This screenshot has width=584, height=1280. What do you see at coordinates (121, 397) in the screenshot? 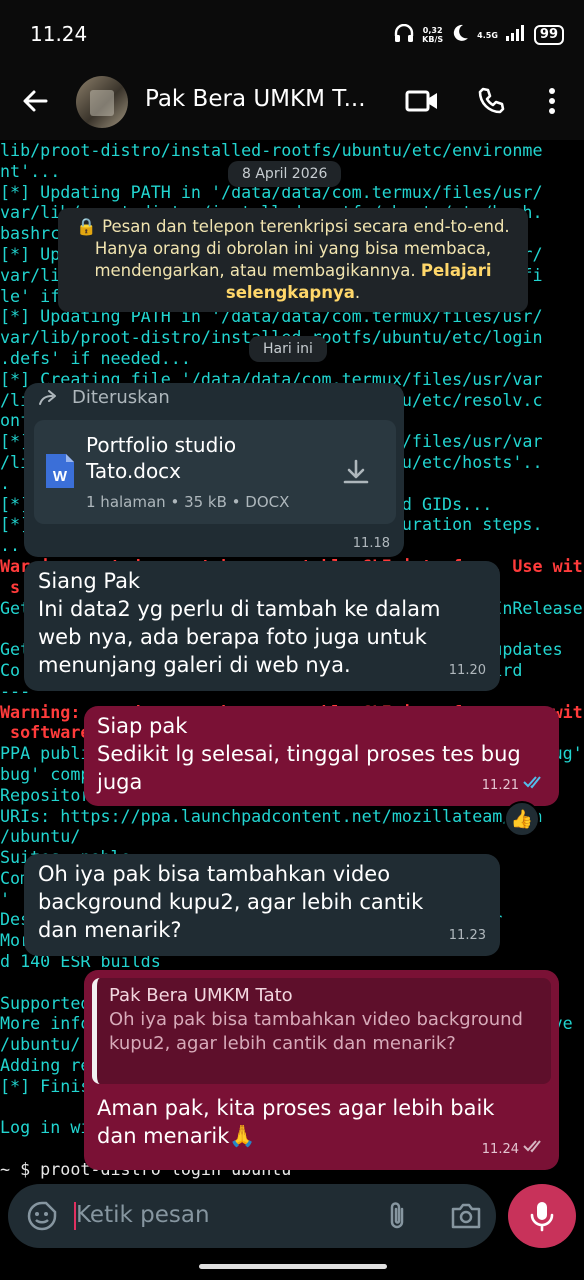
I see `forwarded-label: Diteruskan` at bounding box center [121, 397].